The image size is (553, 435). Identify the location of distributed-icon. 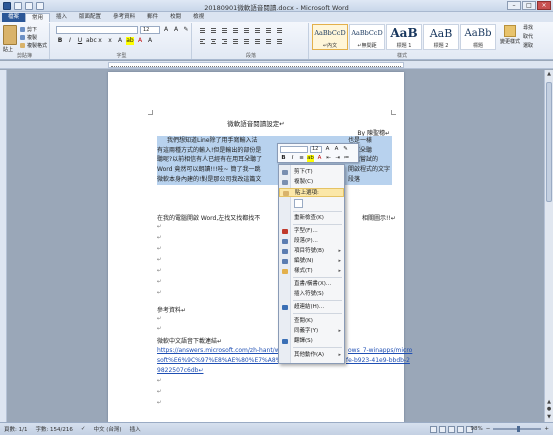
(246, 41).